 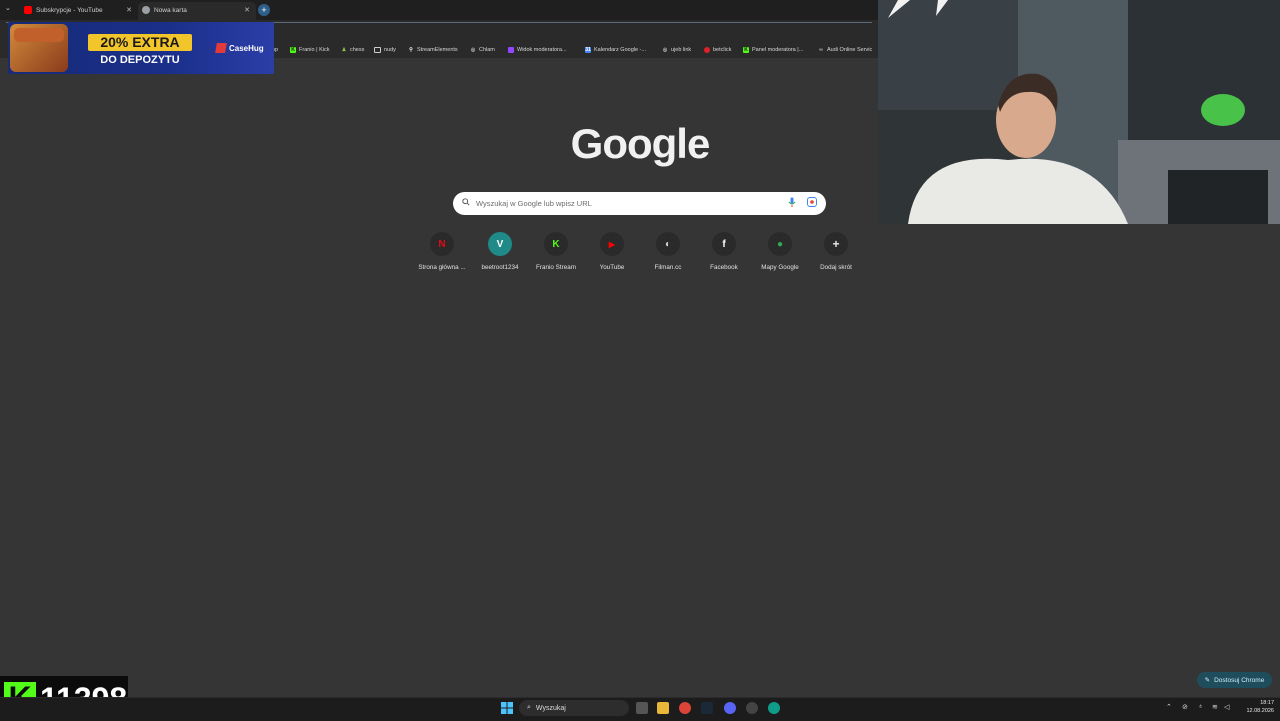 What do you see at coordinates (612, 244) in the screenshot?
I see `youtube-icon: ▶` at bounding box center [612, 244].